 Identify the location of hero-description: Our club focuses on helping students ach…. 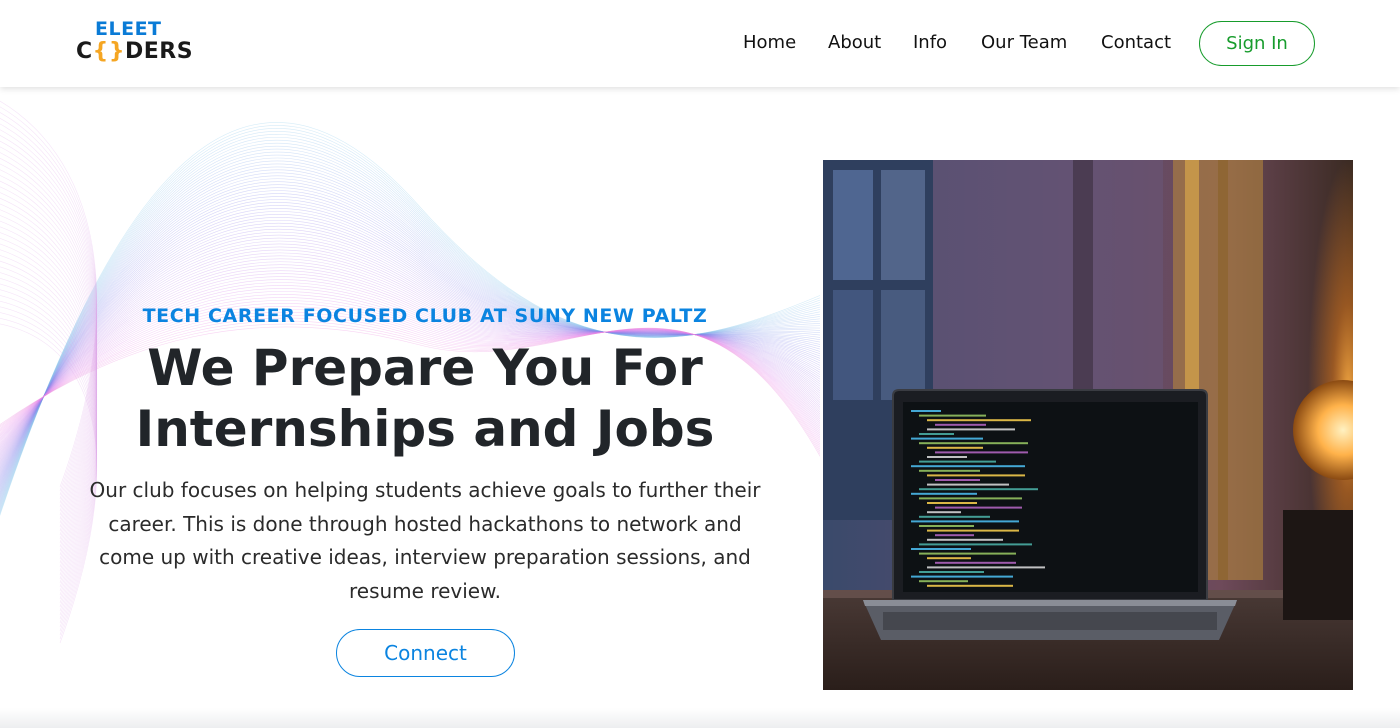
(425, 540).